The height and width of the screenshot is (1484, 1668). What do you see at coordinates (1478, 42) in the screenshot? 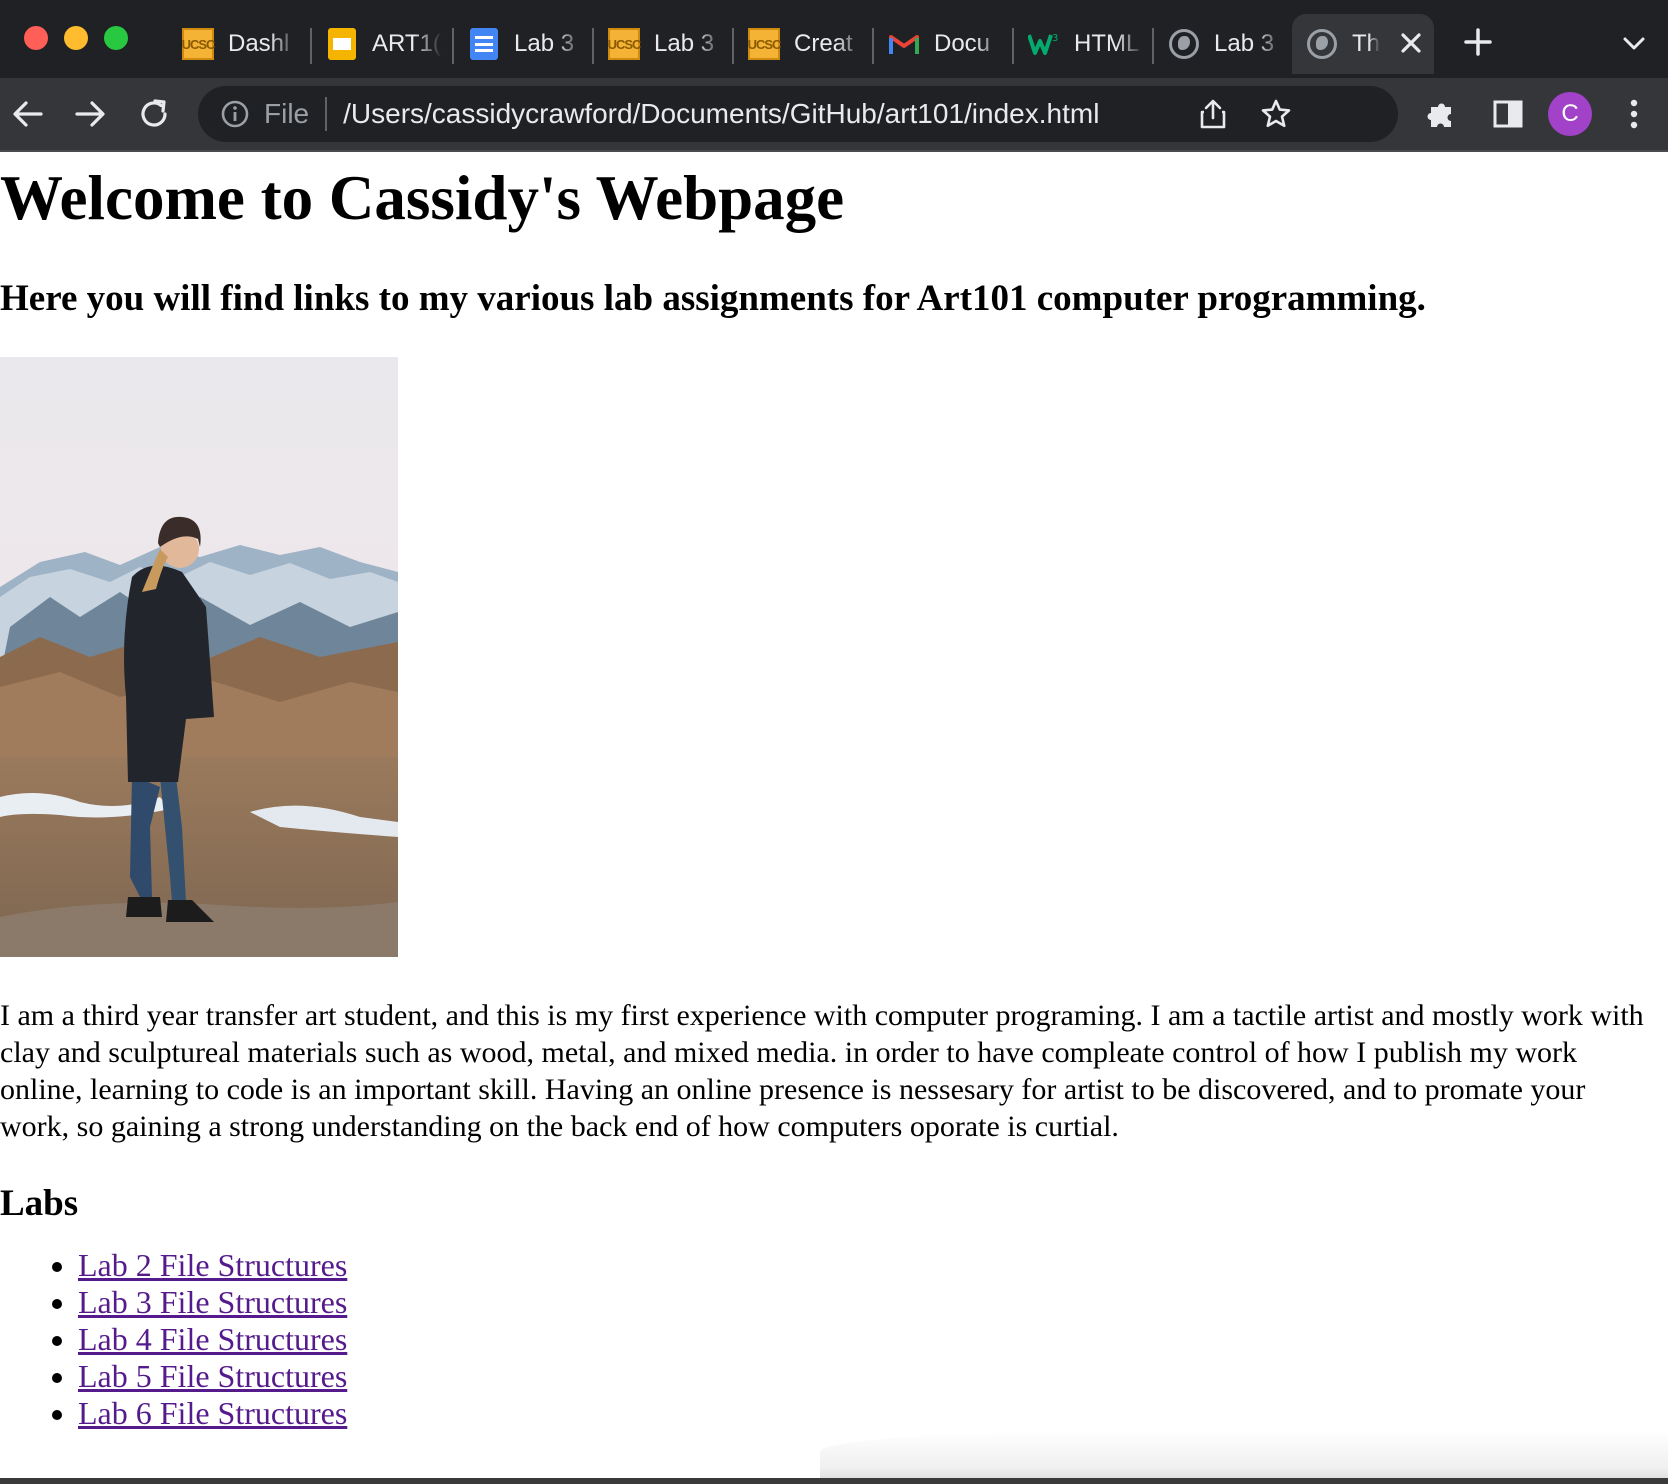
I see `new-tab-icon` at bounding box center [1478, 42].